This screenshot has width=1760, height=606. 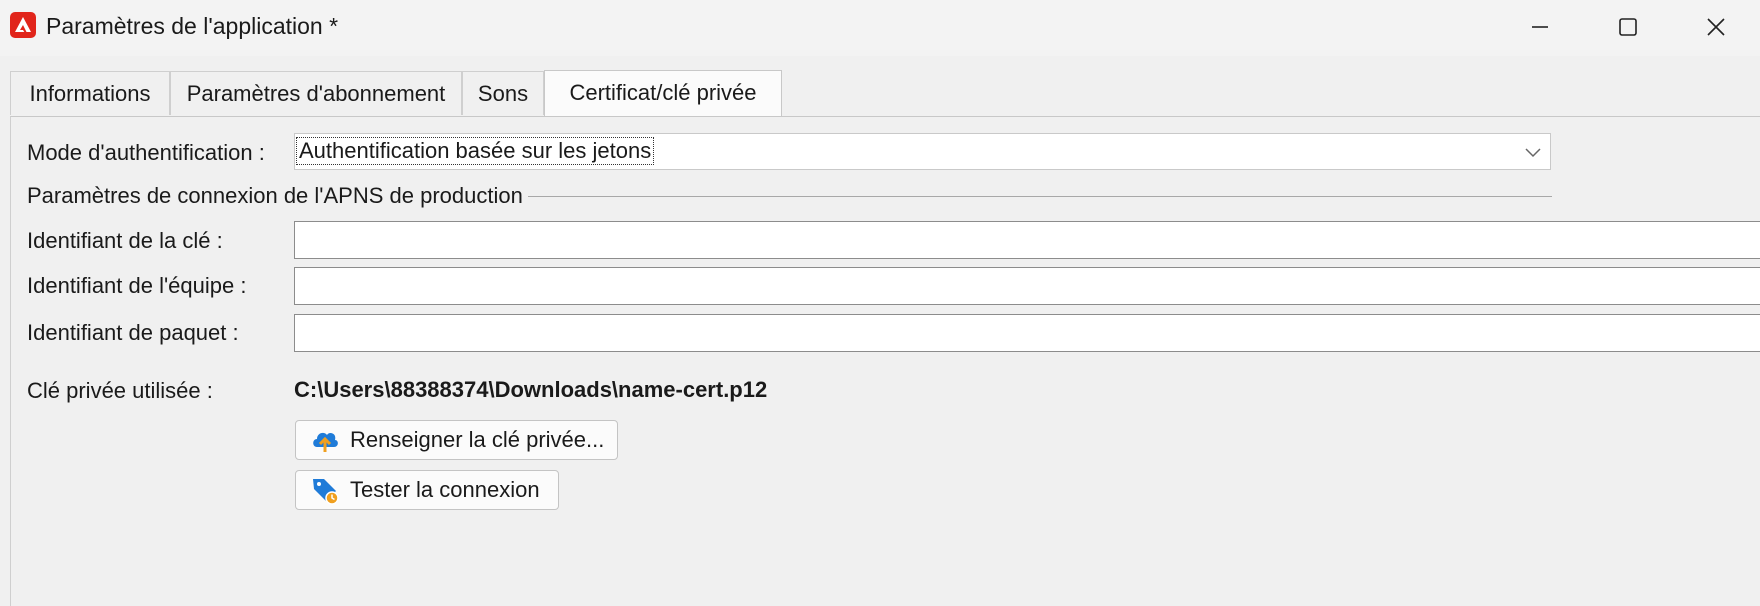 What do you see at coordinates (503, 93) in the screenshot?
I see `tab-sounds: Sons` at bounding box center [503, 93].